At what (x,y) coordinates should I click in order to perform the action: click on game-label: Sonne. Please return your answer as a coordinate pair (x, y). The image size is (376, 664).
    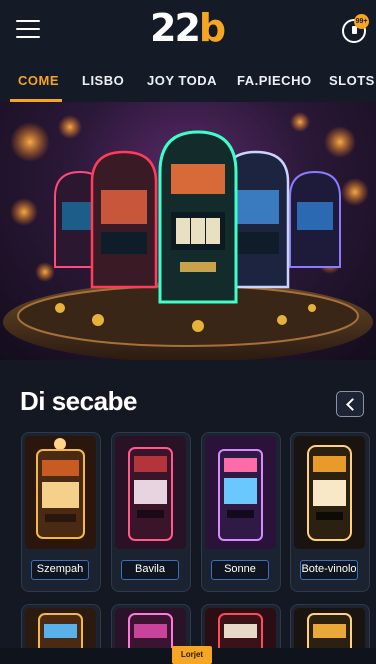
    Looking at the image, I should click on (240, 570).